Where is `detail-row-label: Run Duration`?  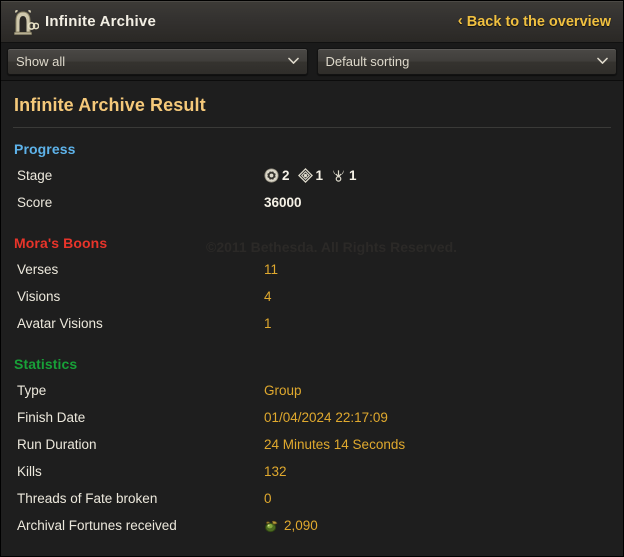 detail-row-label: Run Duration is located at coordinates (57, 444).